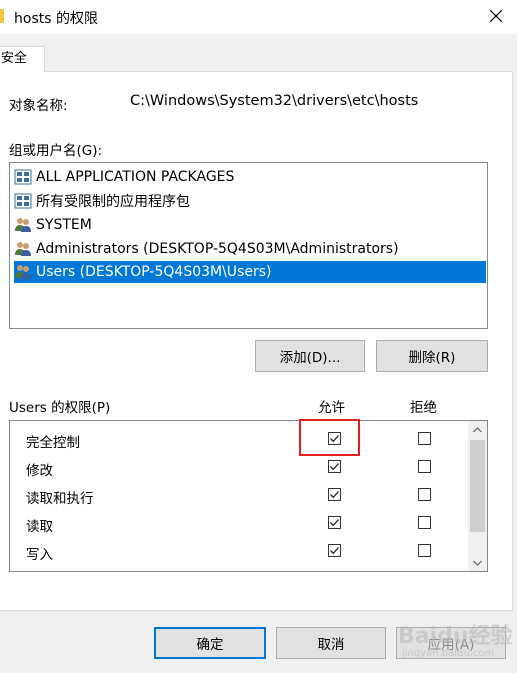 This screenshot has width=517, height=673. I want to click on close-button, so click(496, 16).